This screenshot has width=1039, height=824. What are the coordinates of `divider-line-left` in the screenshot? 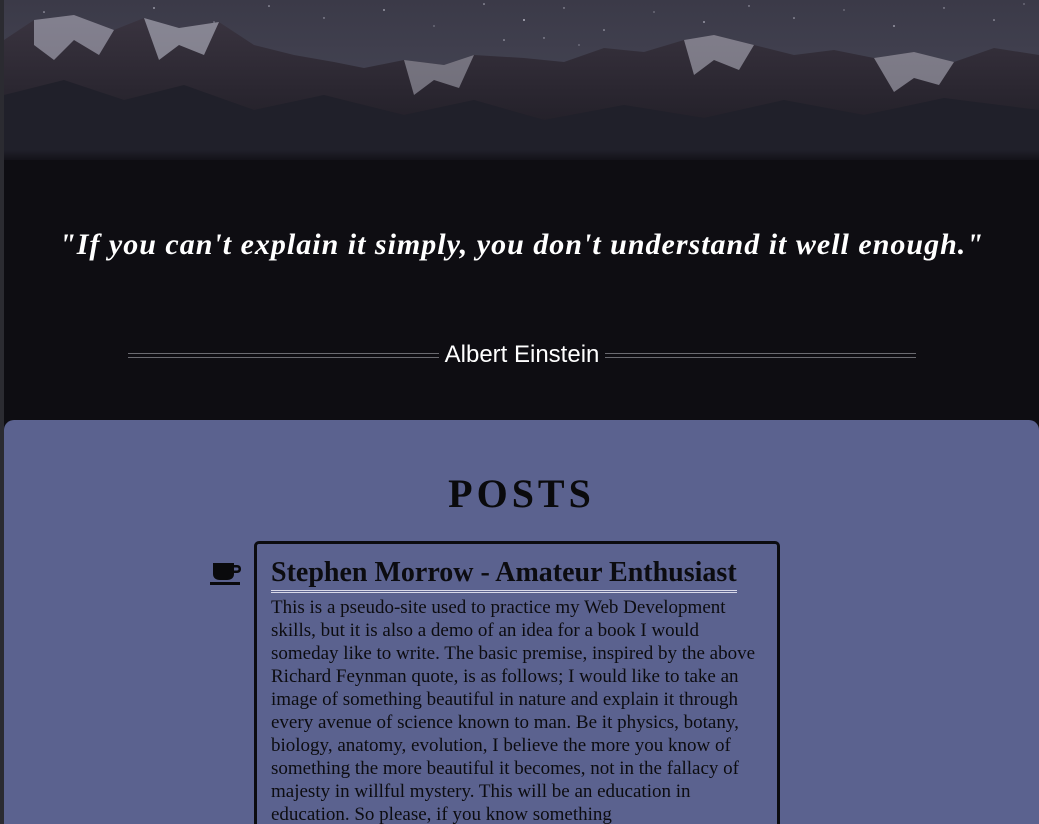 It's located at (283, 355).